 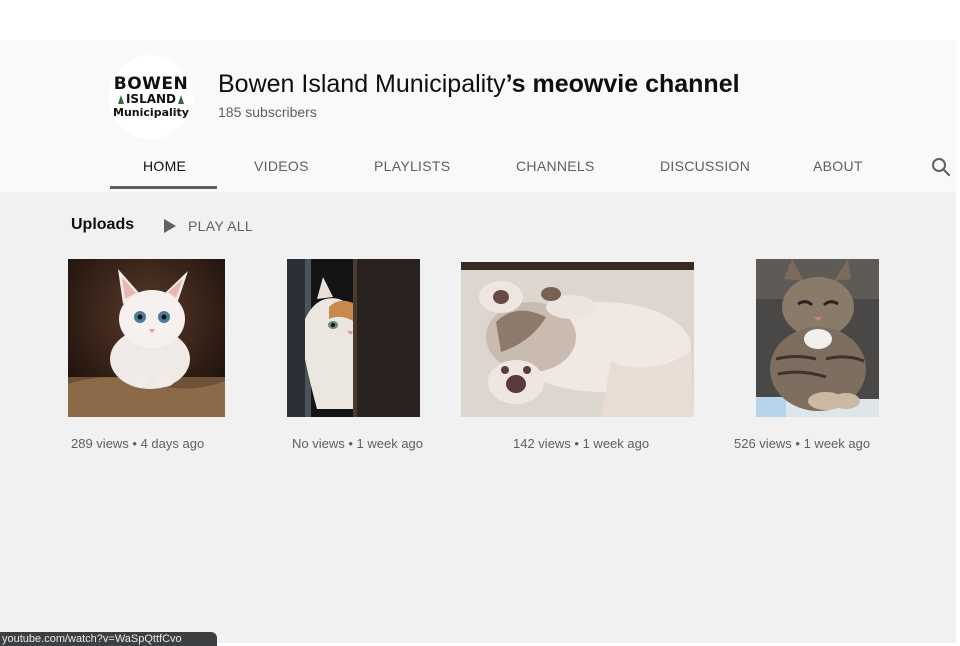 What do you see at coordinates (958, 341) in the screenshot?
I see `page-edge` at bounding box center [958, 341].